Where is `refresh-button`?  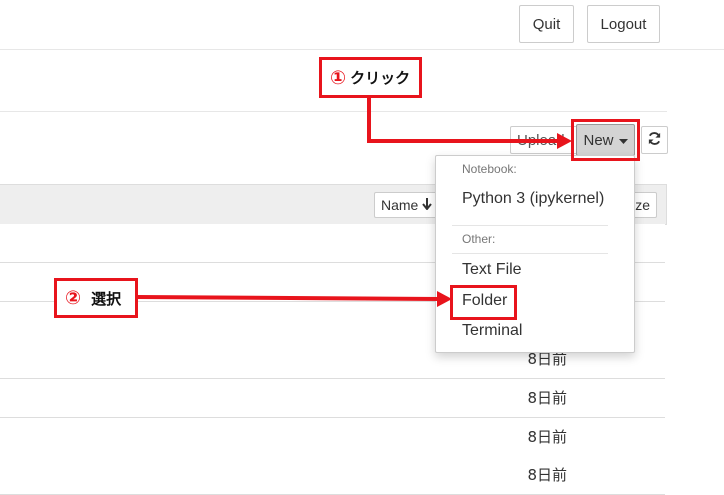 refresh-button is located at coordinates (654, 140).